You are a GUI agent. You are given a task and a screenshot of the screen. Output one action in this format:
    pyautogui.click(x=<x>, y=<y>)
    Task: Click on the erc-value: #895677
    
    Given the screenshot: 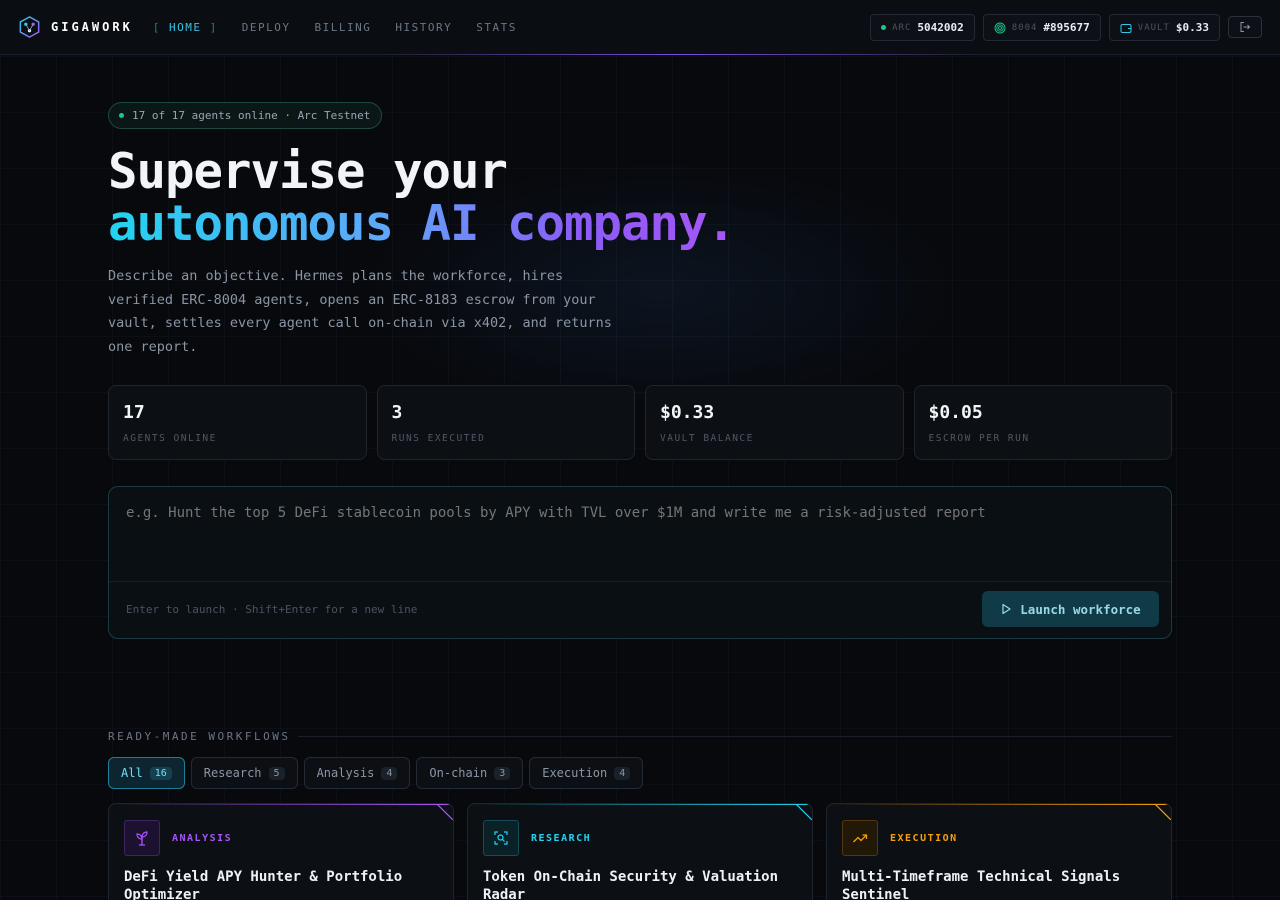 What is the action you would take?
    pyautogui.click(x=1066, y=27)
    